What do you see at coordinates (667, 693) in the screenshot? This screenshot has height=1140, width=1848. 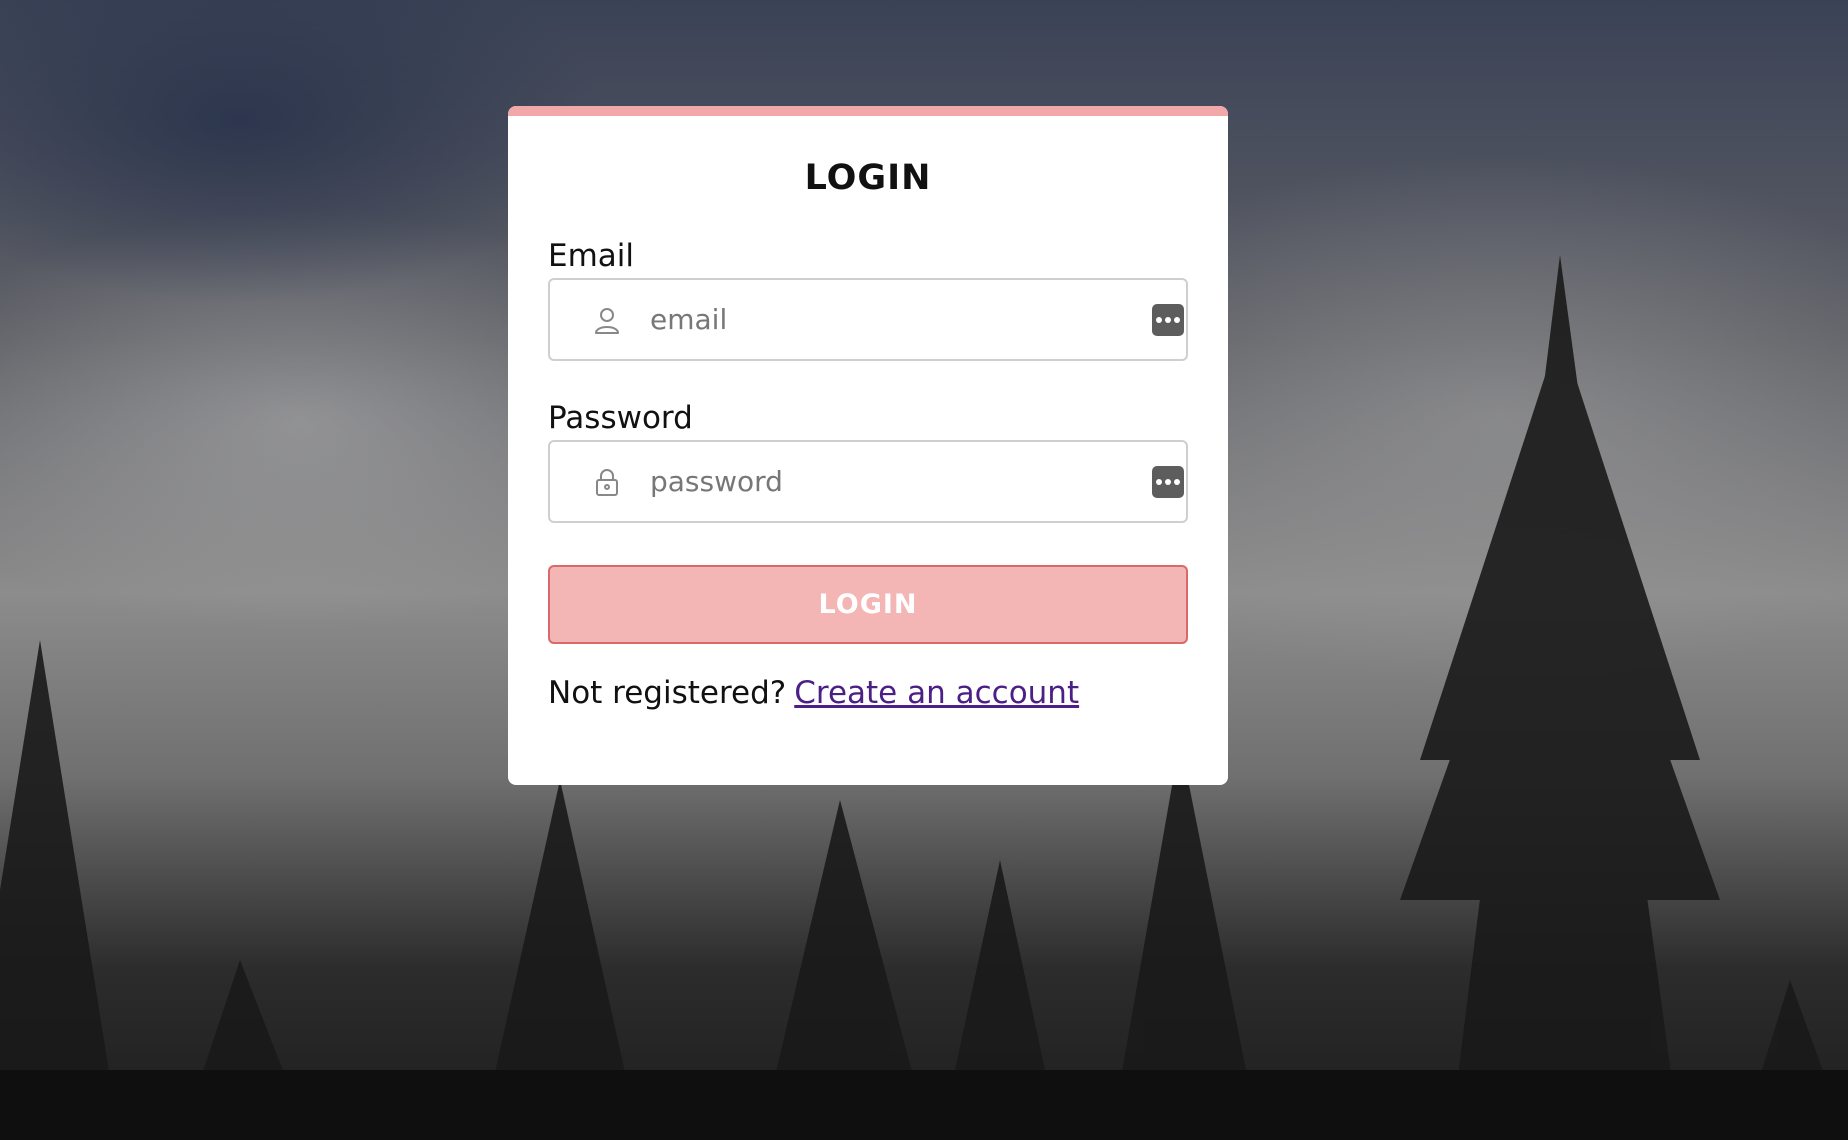 I see `register-prompt-text: Not registered?` at bounding box center [667, 693].